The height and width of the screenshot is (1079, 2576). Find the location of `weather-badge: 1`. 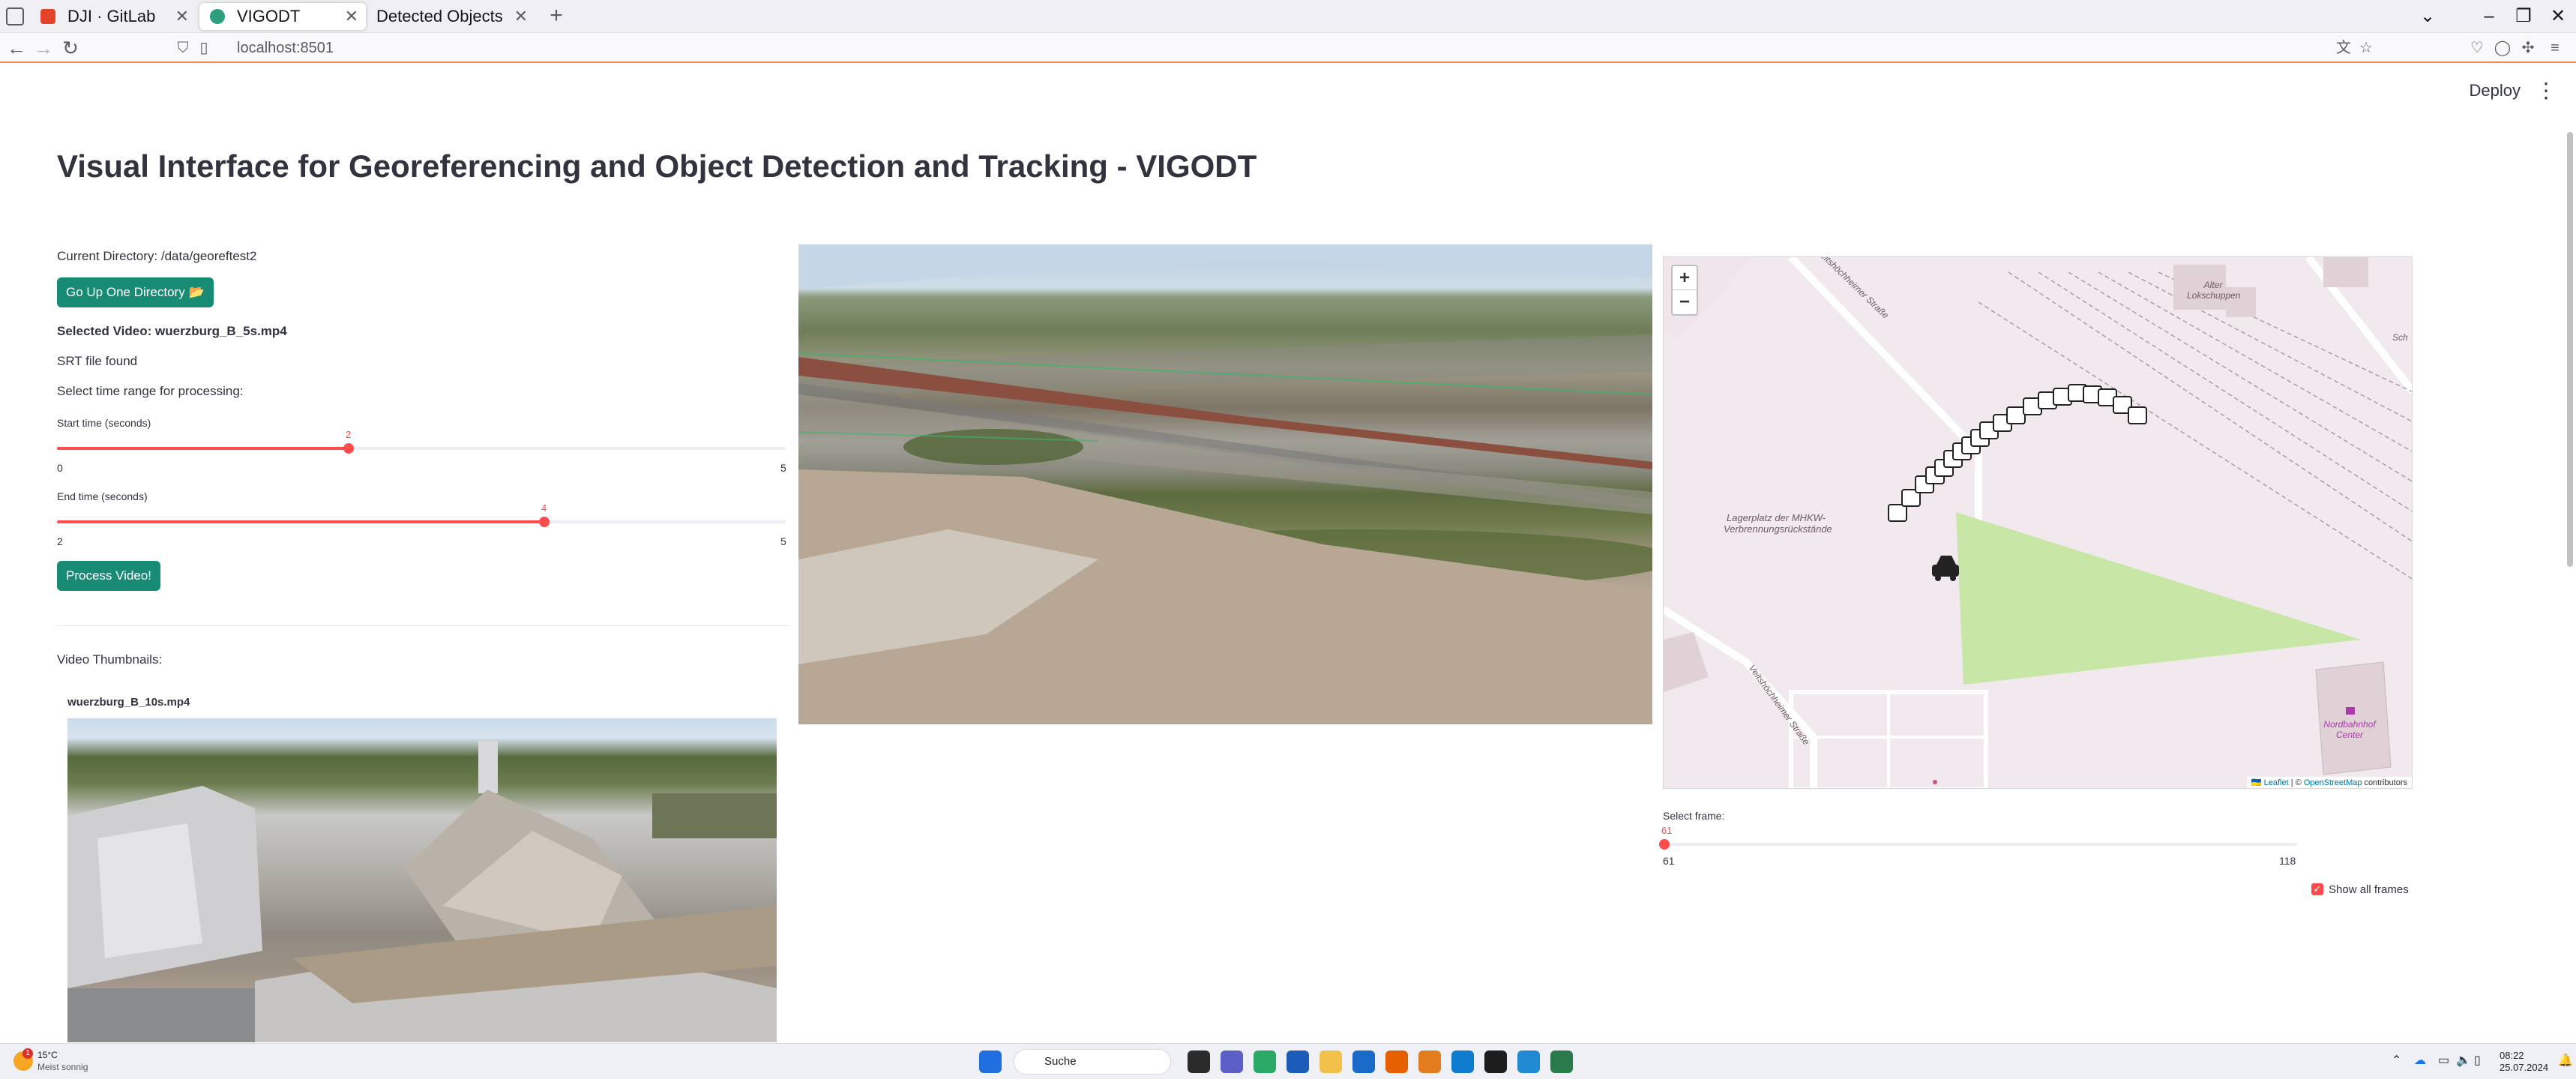

weather-badge: 1 is located at coordinates (28, 1053).